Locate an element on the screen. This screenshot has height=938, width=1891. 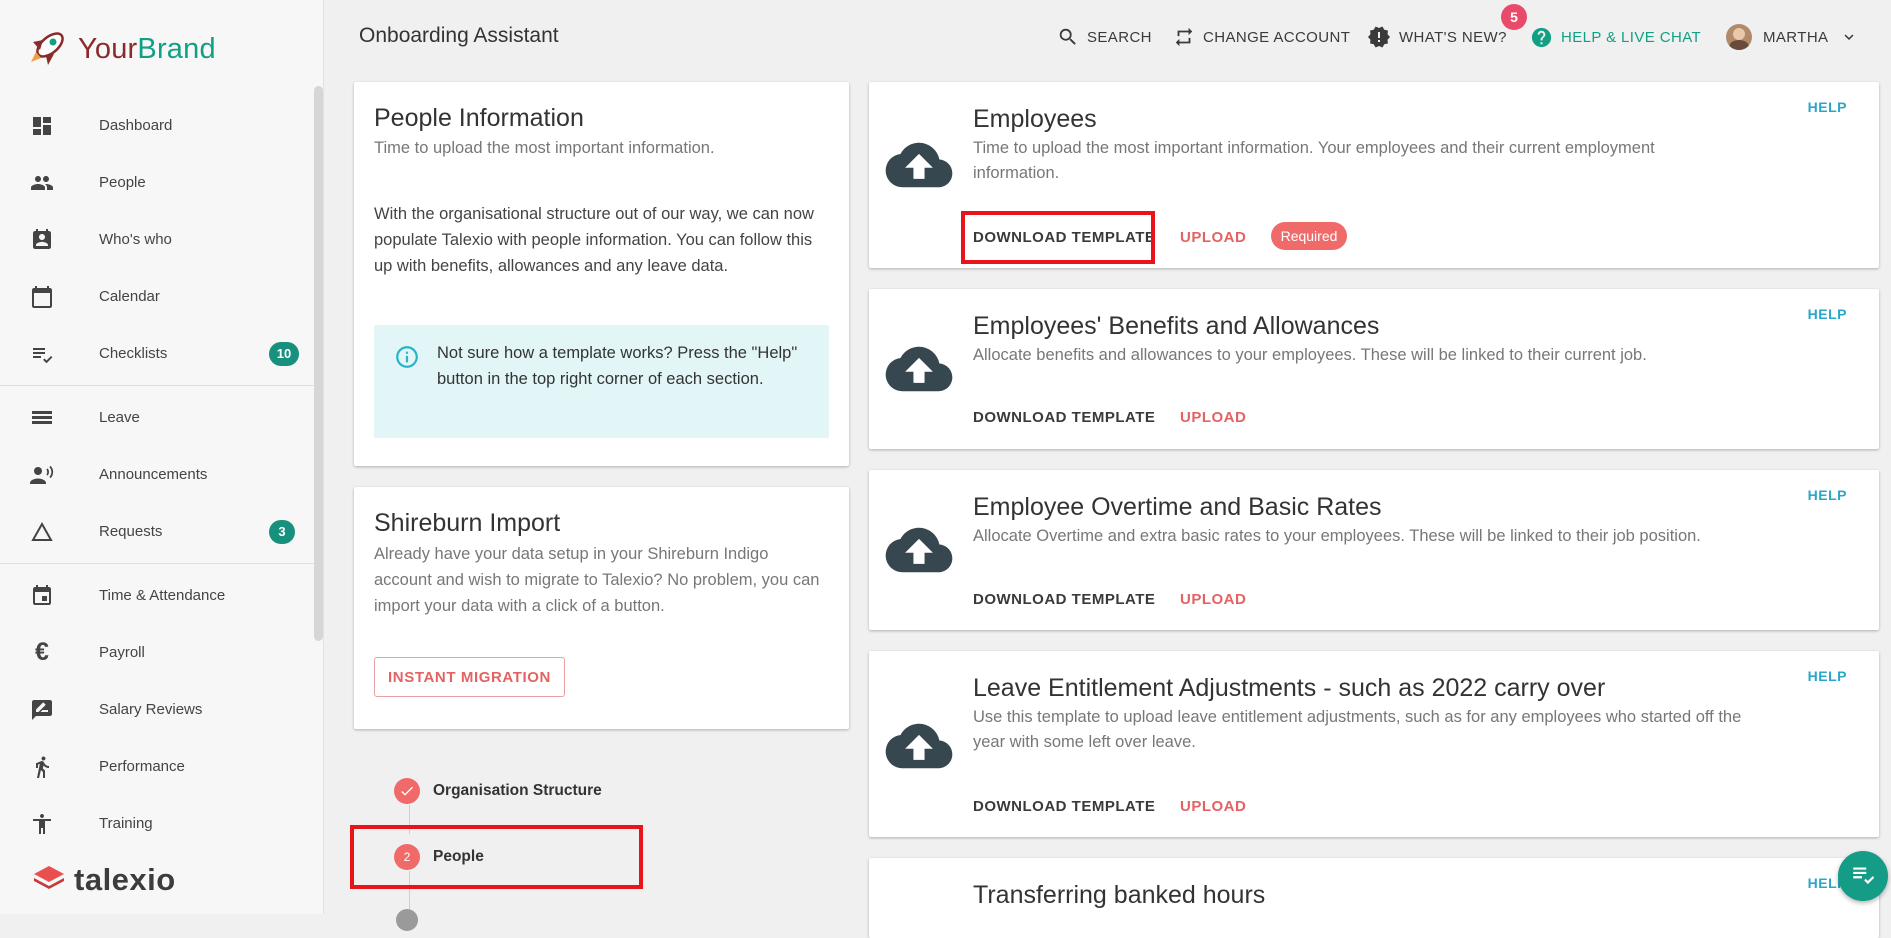
help-live-chat-button: HELP & LIVE CHAT is located at coordinates (1615, 37).